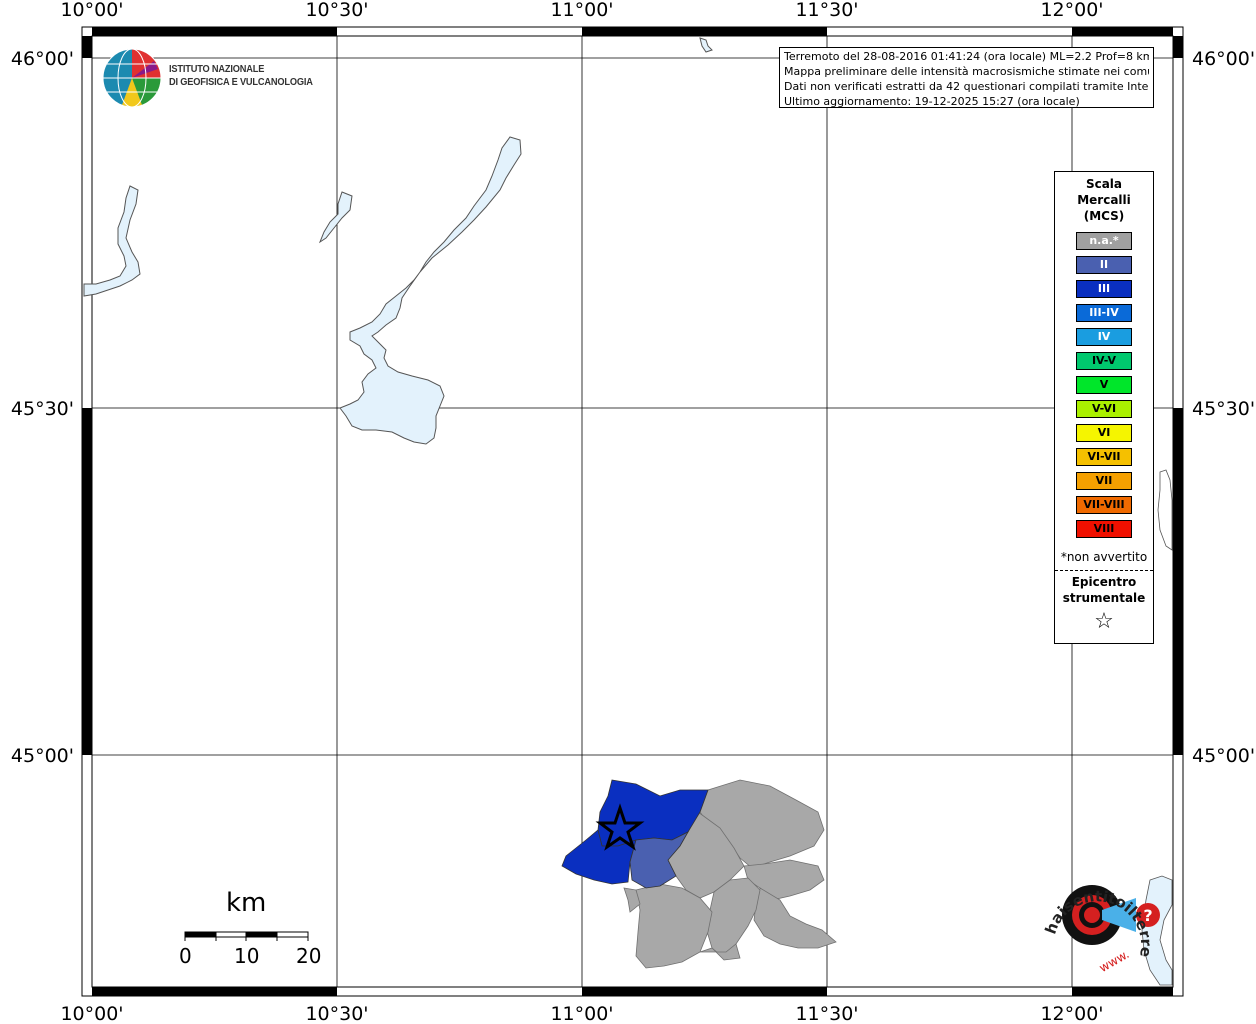 The image size is (1256, 1024). What do you see at coordinates (826, 10) in the screenshot?
I see `lon-label-top: 11°30'` at bounding box center [826, 10].